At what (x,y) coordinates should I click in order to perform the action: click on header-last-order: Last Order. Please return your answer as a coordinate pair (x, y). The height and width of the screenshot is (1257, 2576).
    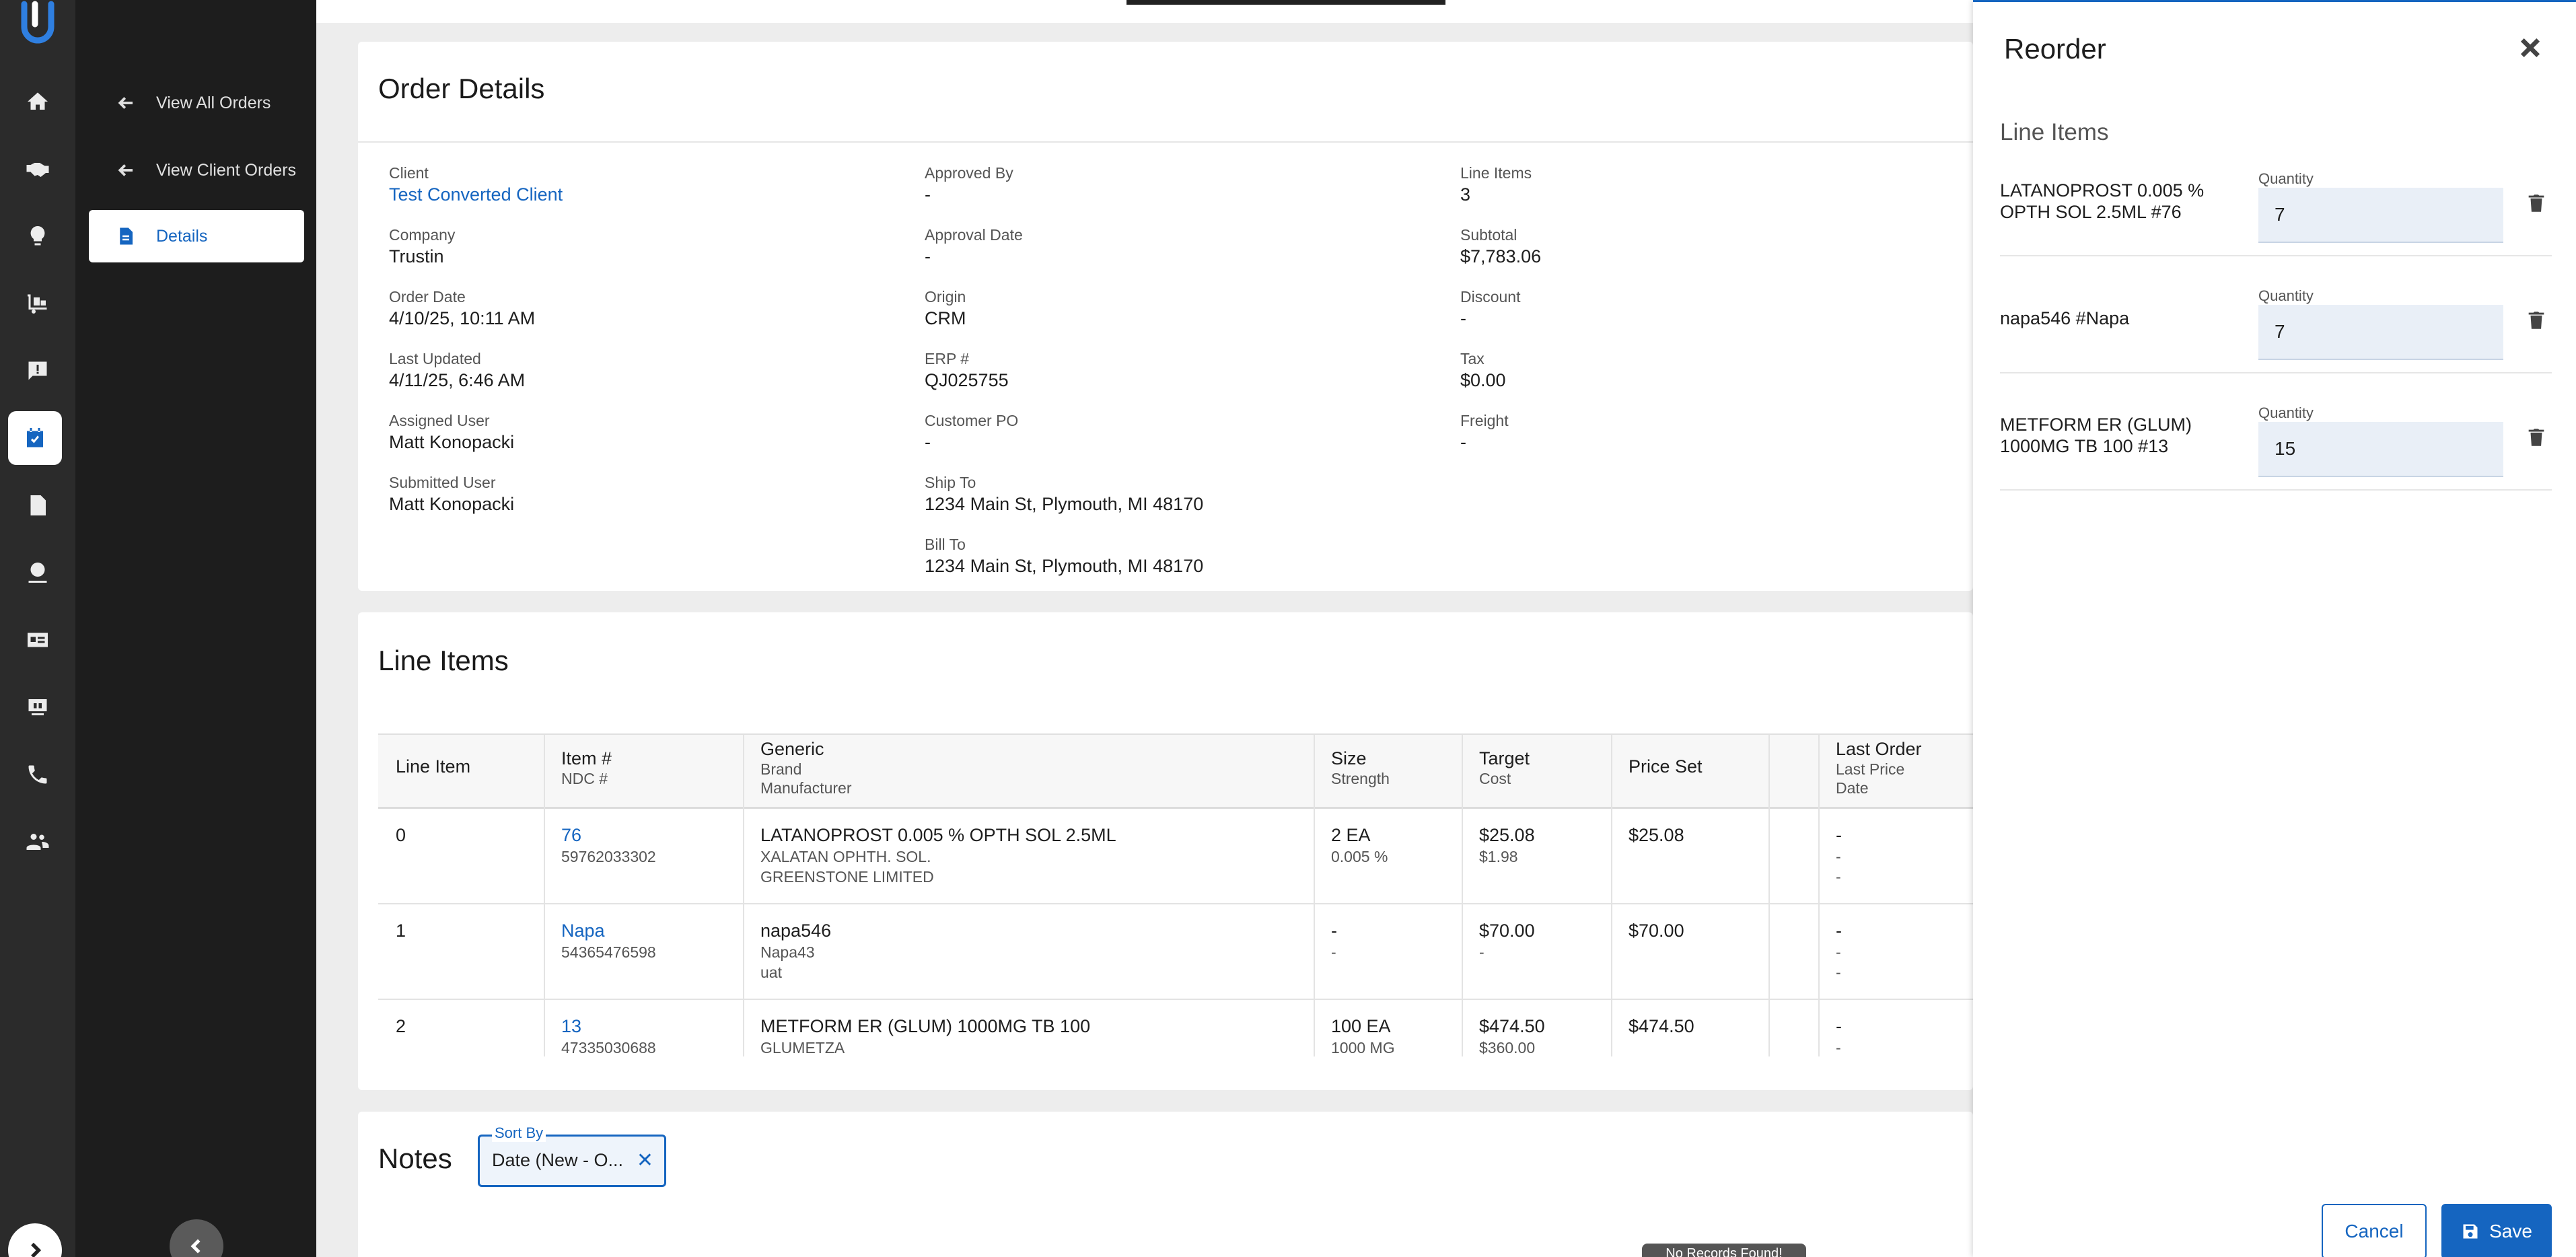
    Looking at the image, I should click on (1879, 749).